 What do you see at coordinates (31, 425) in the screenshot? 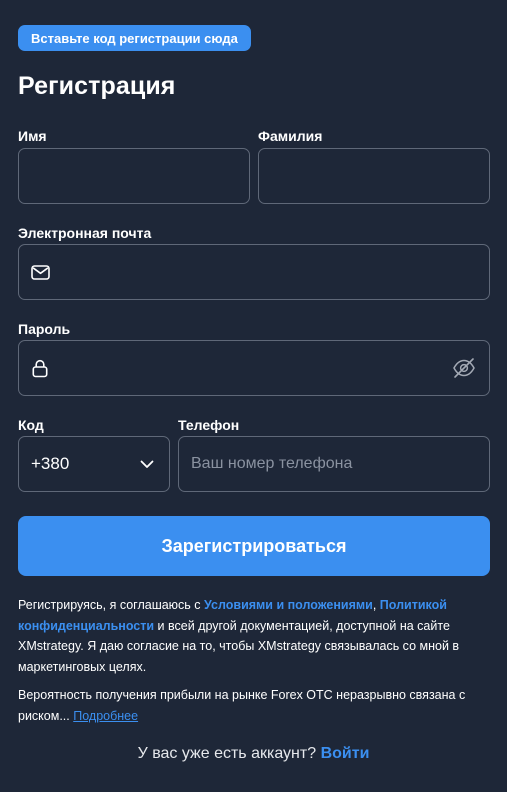
I see `code-label: Код` at bounding box center [31, 425].